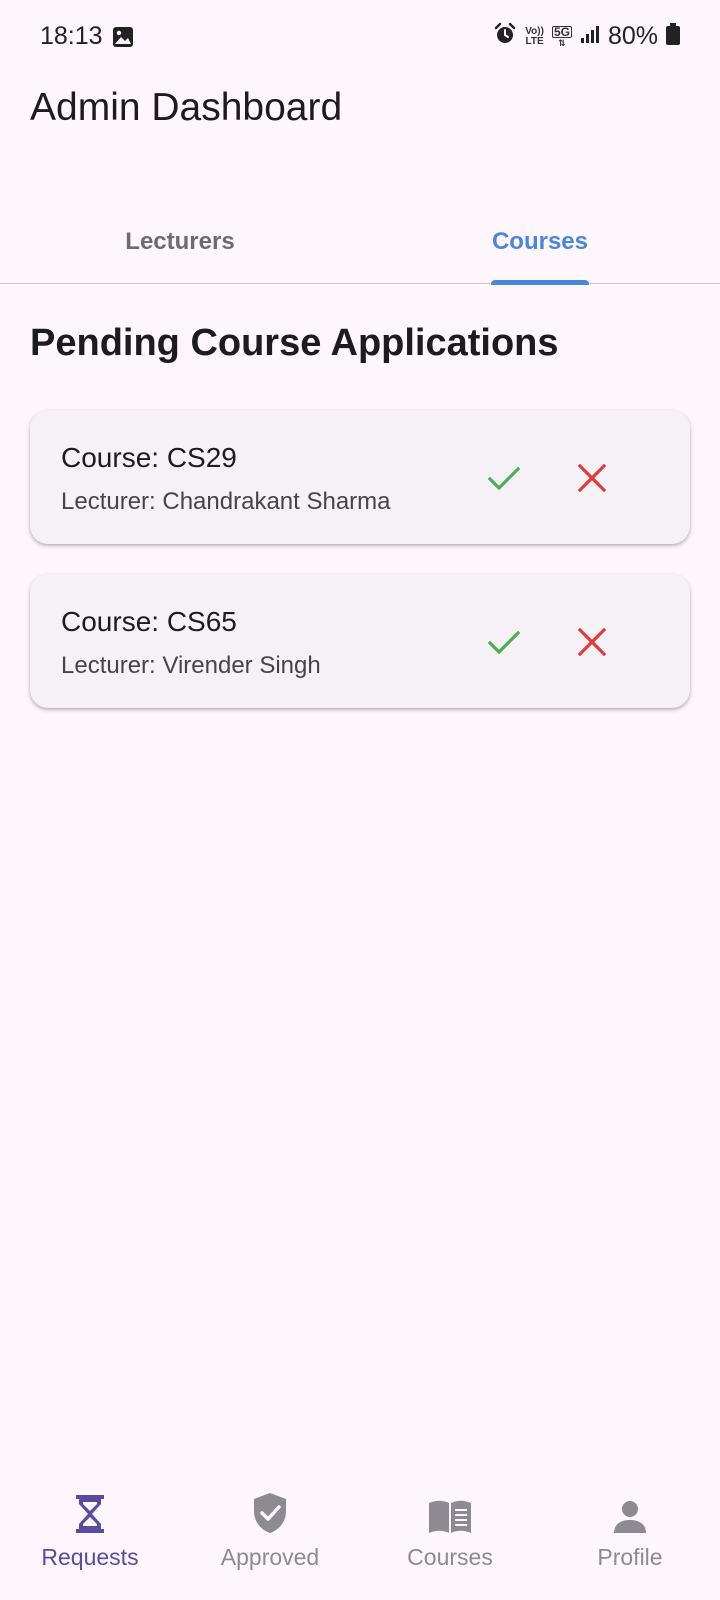 The height and width of the screenshot is (1600, 720). Describe the element at coordinates (90, 1507) in the screenshot. I see `hourglass-icon` at that location.